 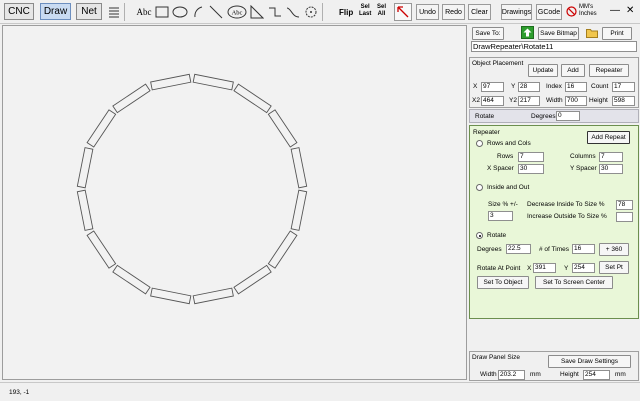 I want to click on rotate-x-field: 391, so click(x=544, y=268).